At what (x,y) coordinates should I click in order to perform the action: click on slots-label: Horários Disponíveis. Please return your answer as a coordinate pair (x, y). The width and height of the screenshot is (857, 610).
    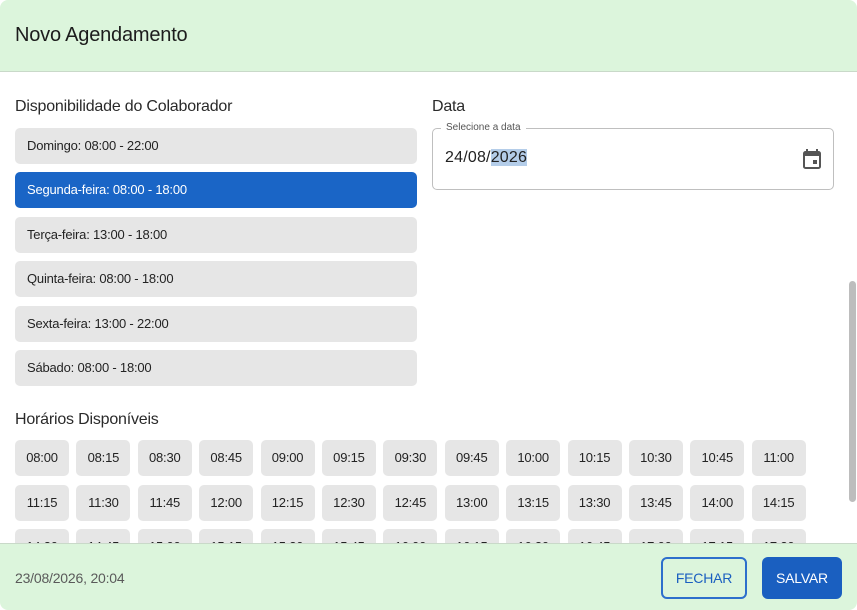
    Looking at the image, I should click on (87, 419).